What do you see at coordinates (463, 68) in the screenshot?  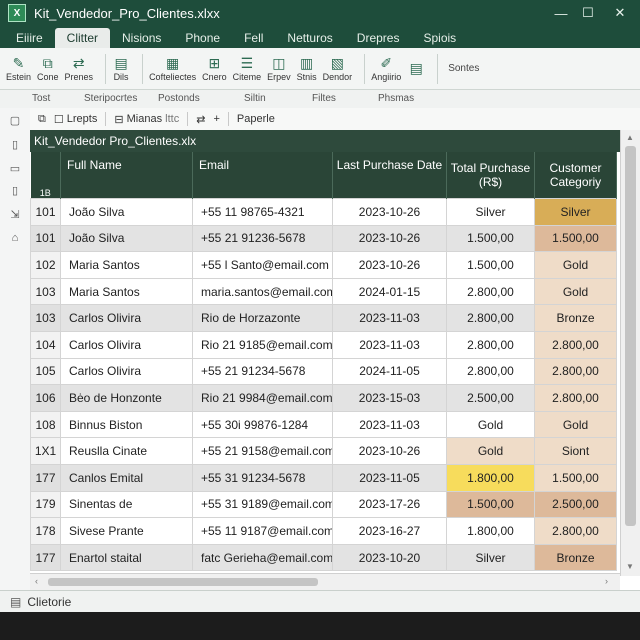 I see `ribbon-extra-label: Sontes` at bounding box center [463, 68].